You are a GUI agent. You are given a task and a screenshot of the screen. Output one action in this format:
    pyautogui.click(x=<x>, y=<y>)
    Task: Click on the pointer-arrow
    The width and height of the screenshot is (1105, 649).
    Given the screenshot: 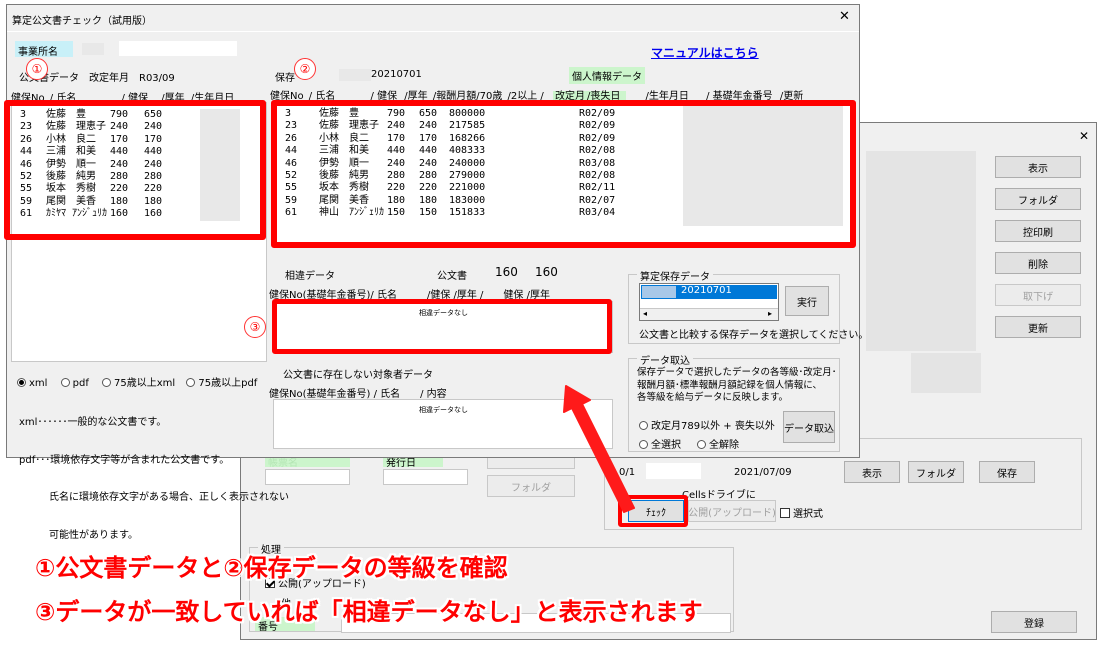 What is the action you would take?
    pyautogui.click(x=599, y=449)
    